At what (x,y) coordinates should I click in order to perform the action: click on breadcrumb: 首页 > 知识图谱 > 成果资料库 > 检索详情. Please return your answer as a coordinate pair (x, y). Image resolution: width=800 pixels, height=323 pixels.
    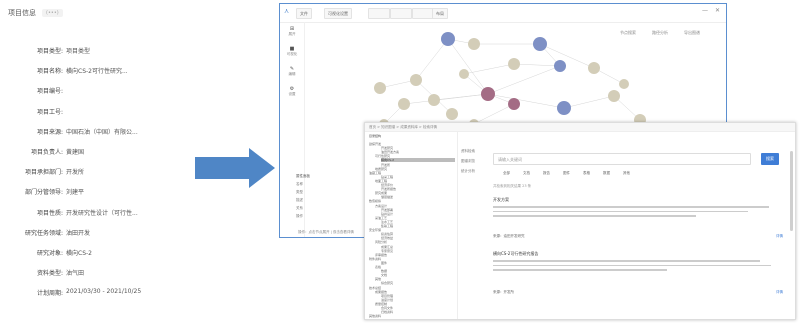
    Looking at the image, I should click on (580, 127).